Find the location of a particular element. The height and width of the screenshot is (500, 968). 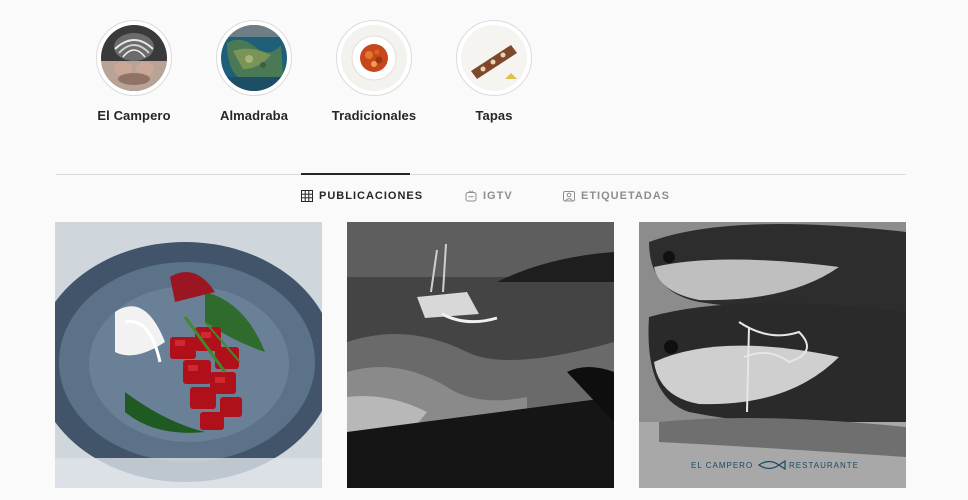

tuna-tartare-bowl-photo is located at coordinates (188, 355).